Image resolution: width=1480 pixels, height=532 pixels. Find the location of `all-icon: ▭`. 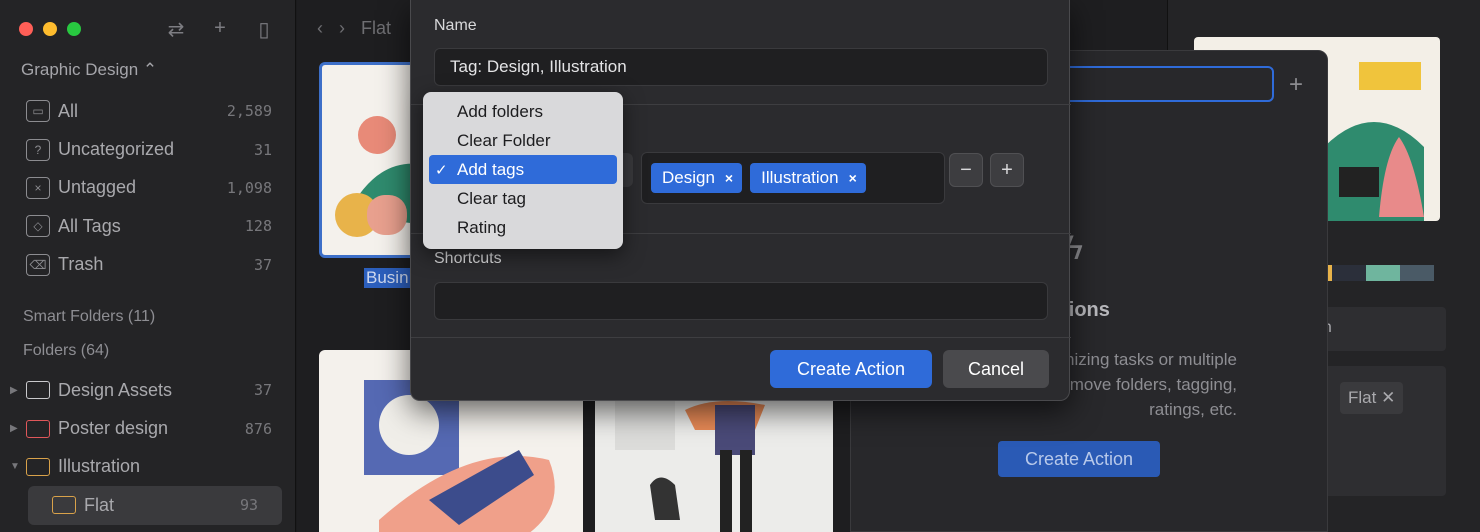

all-icon: ▭ is located at coordinates (38, 111).